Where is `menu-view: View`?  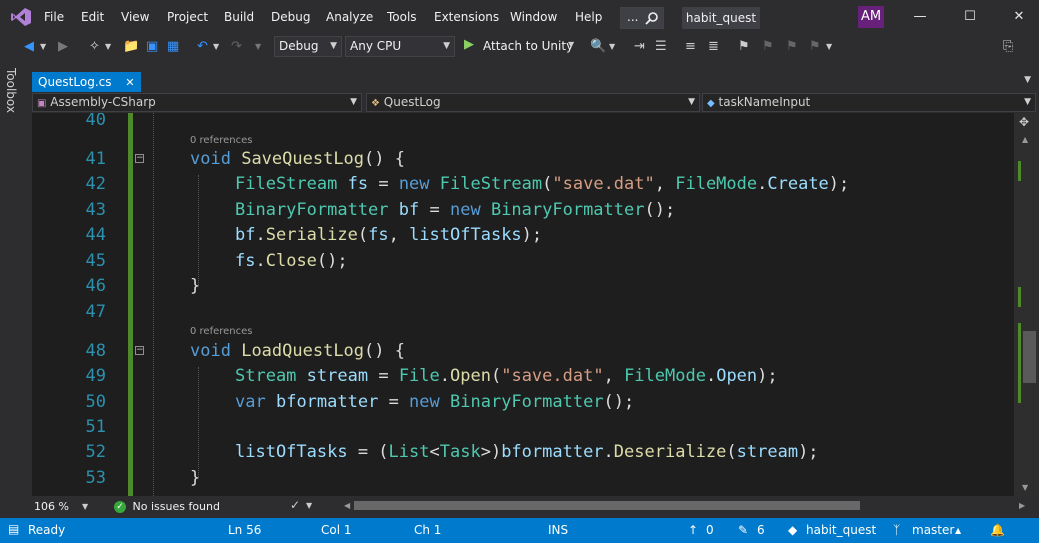 menu-view: View is located at coordinates (135, 17).